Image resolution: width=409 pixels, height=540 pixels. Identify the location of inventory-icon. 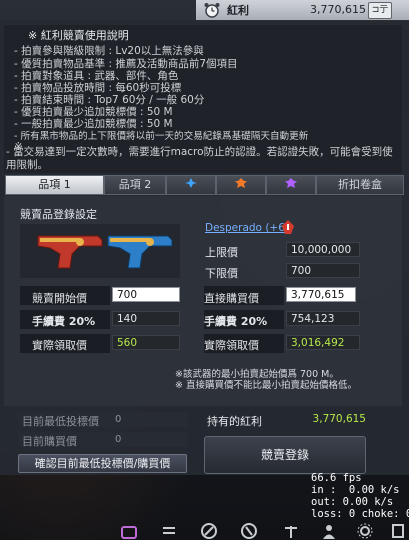
(129, 531).